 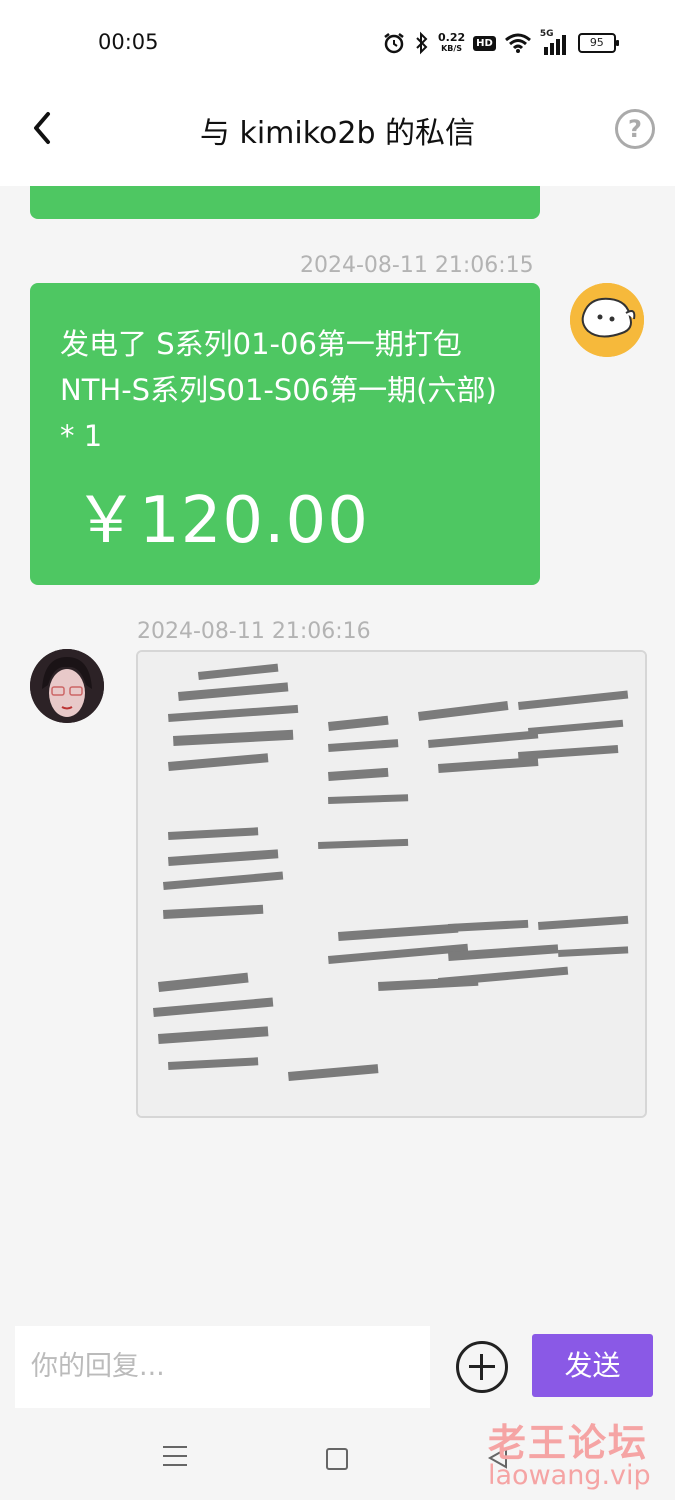 I want to click on recent-apps-icon, so click(x=175, y=1456).